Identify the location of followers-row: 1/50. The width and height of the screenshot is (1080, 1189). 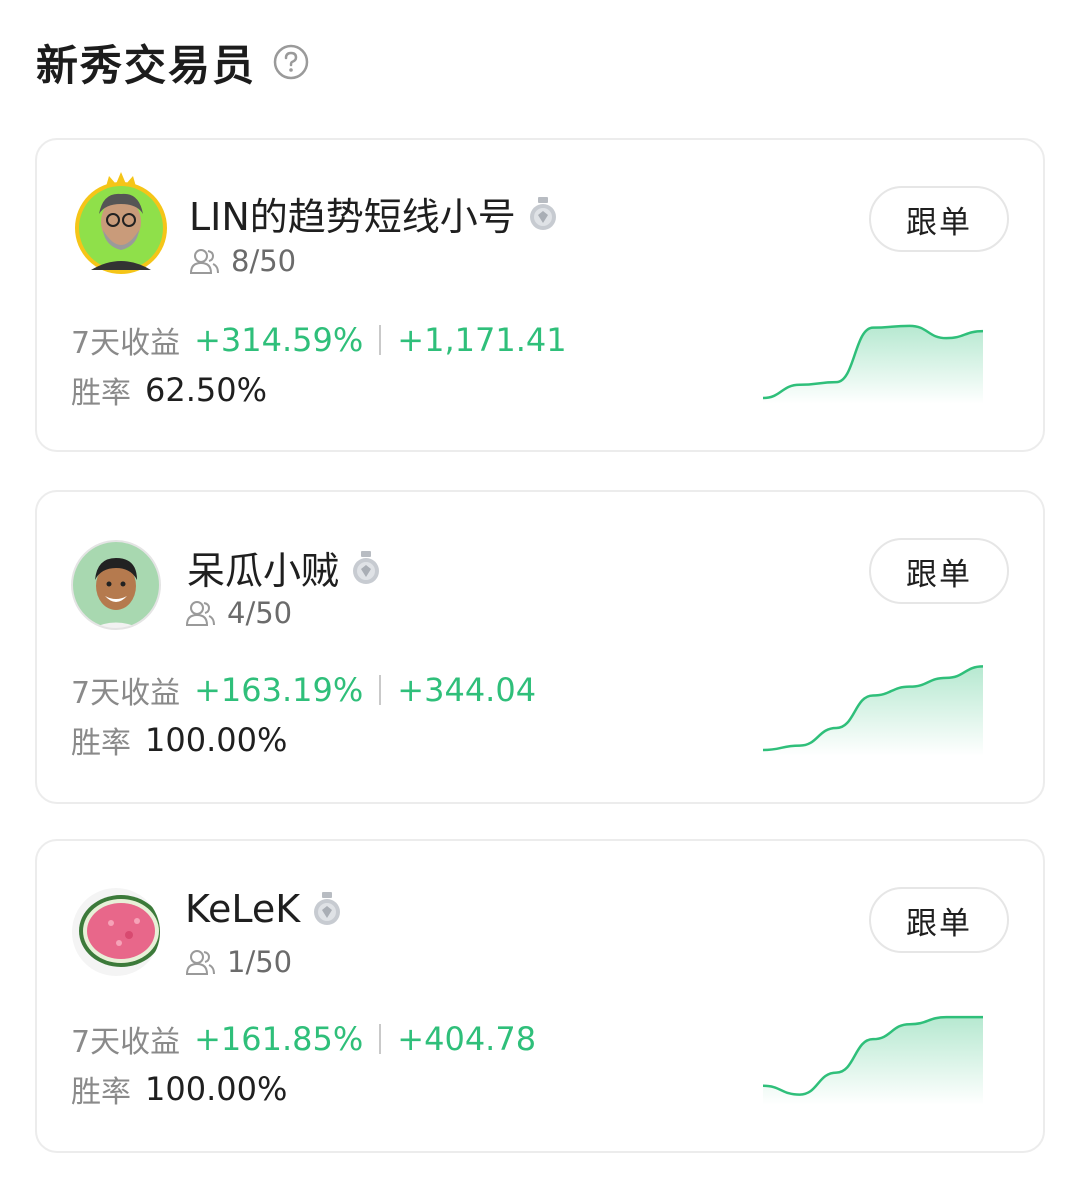
(238, 962).